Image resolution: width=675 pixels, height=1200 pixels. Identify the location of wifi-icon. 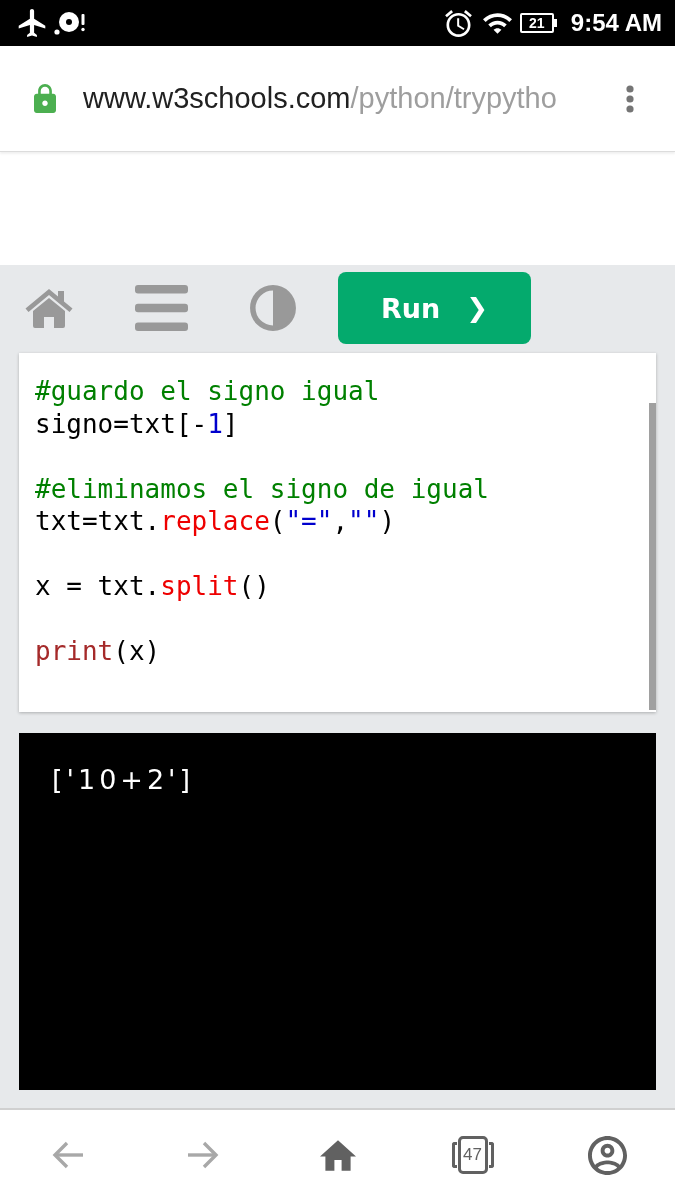
(497, 23).